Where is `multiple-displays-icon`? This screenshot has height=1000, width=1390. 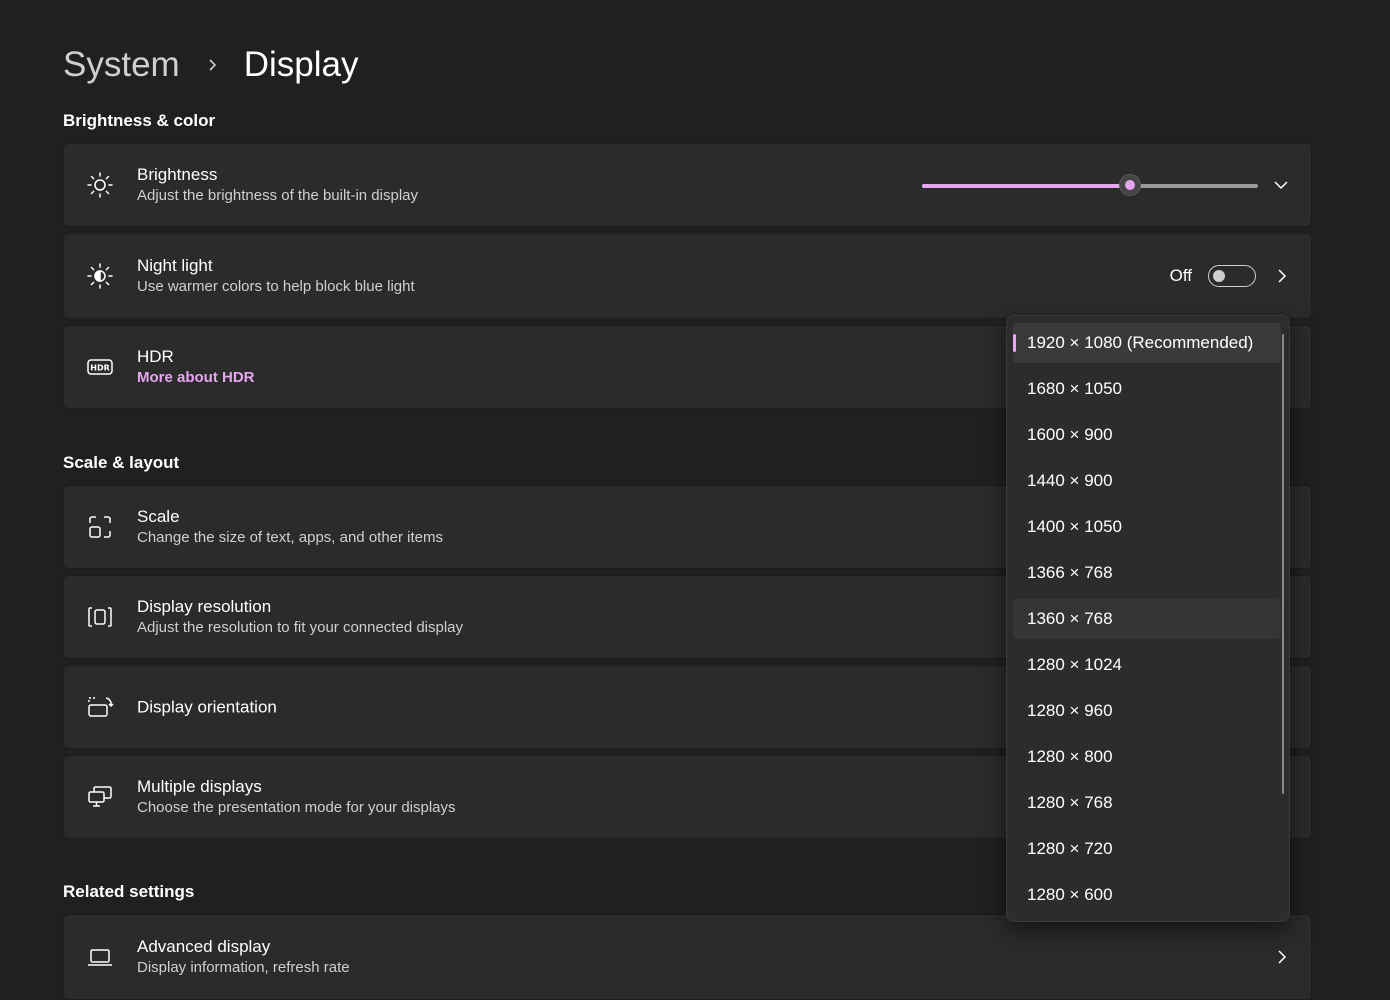
multiple-displays-icon is located at coordinates (100, 797).